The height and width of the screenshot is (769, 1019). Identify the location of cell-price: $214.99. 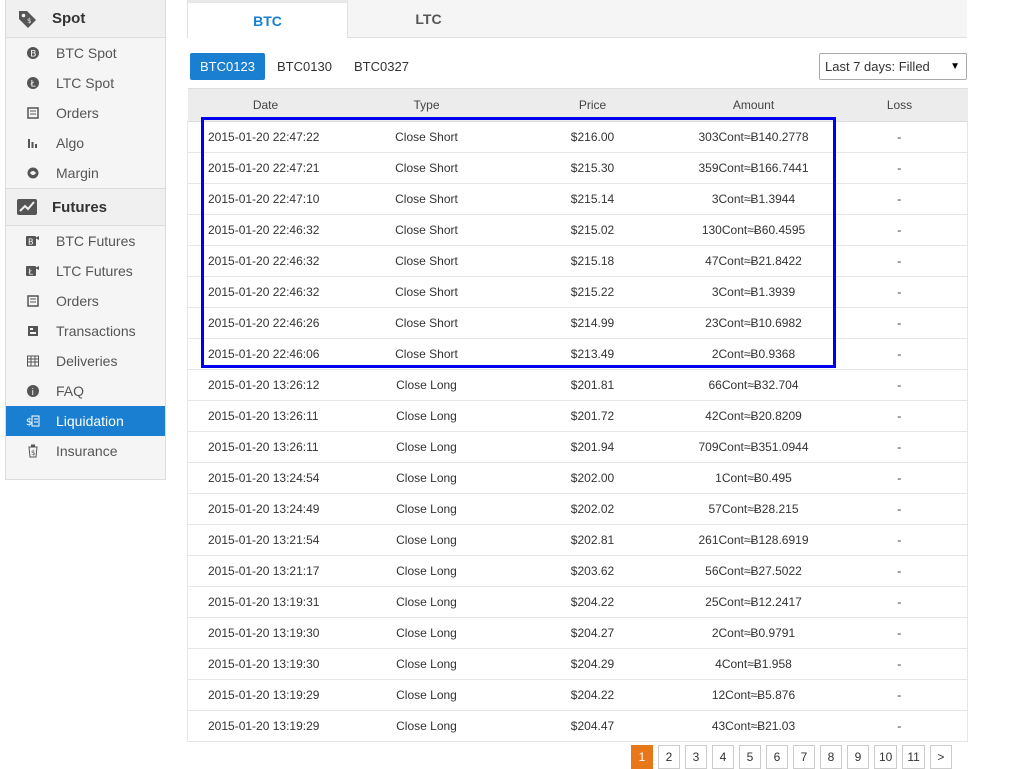
(592, 323).